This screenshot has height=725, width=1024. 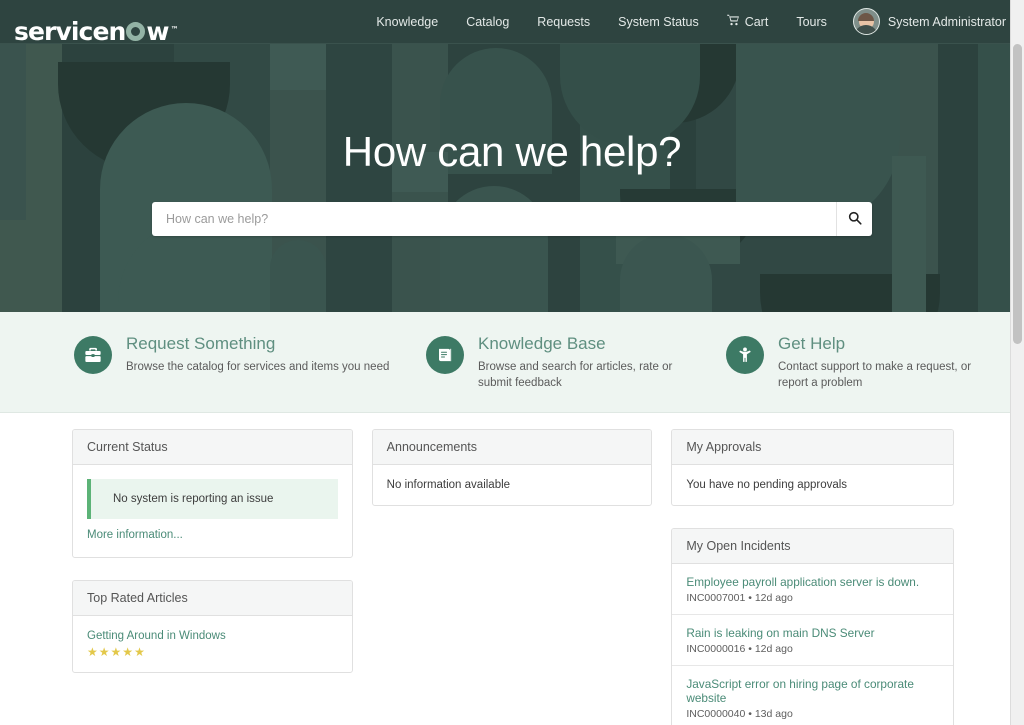 What do you see at coordinates (812, 714) in the screenshot?
I see `incident-meta: INC0000040 • 13d ago` at bounding box center [812, 714].